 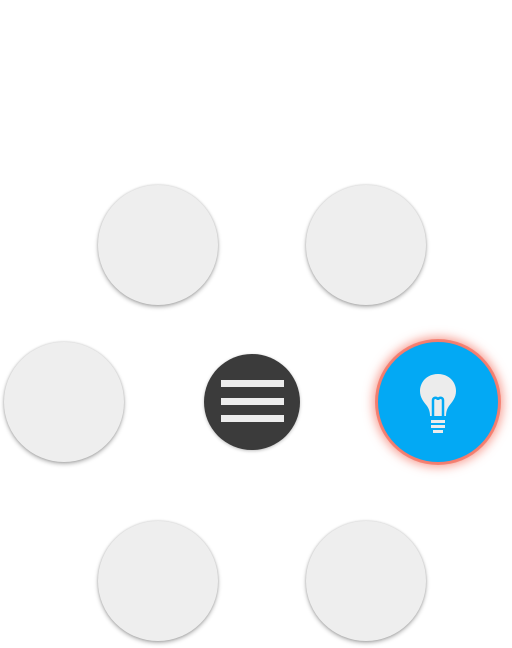 I want to click on menu-item-top-left, so click(x=158, y=245).